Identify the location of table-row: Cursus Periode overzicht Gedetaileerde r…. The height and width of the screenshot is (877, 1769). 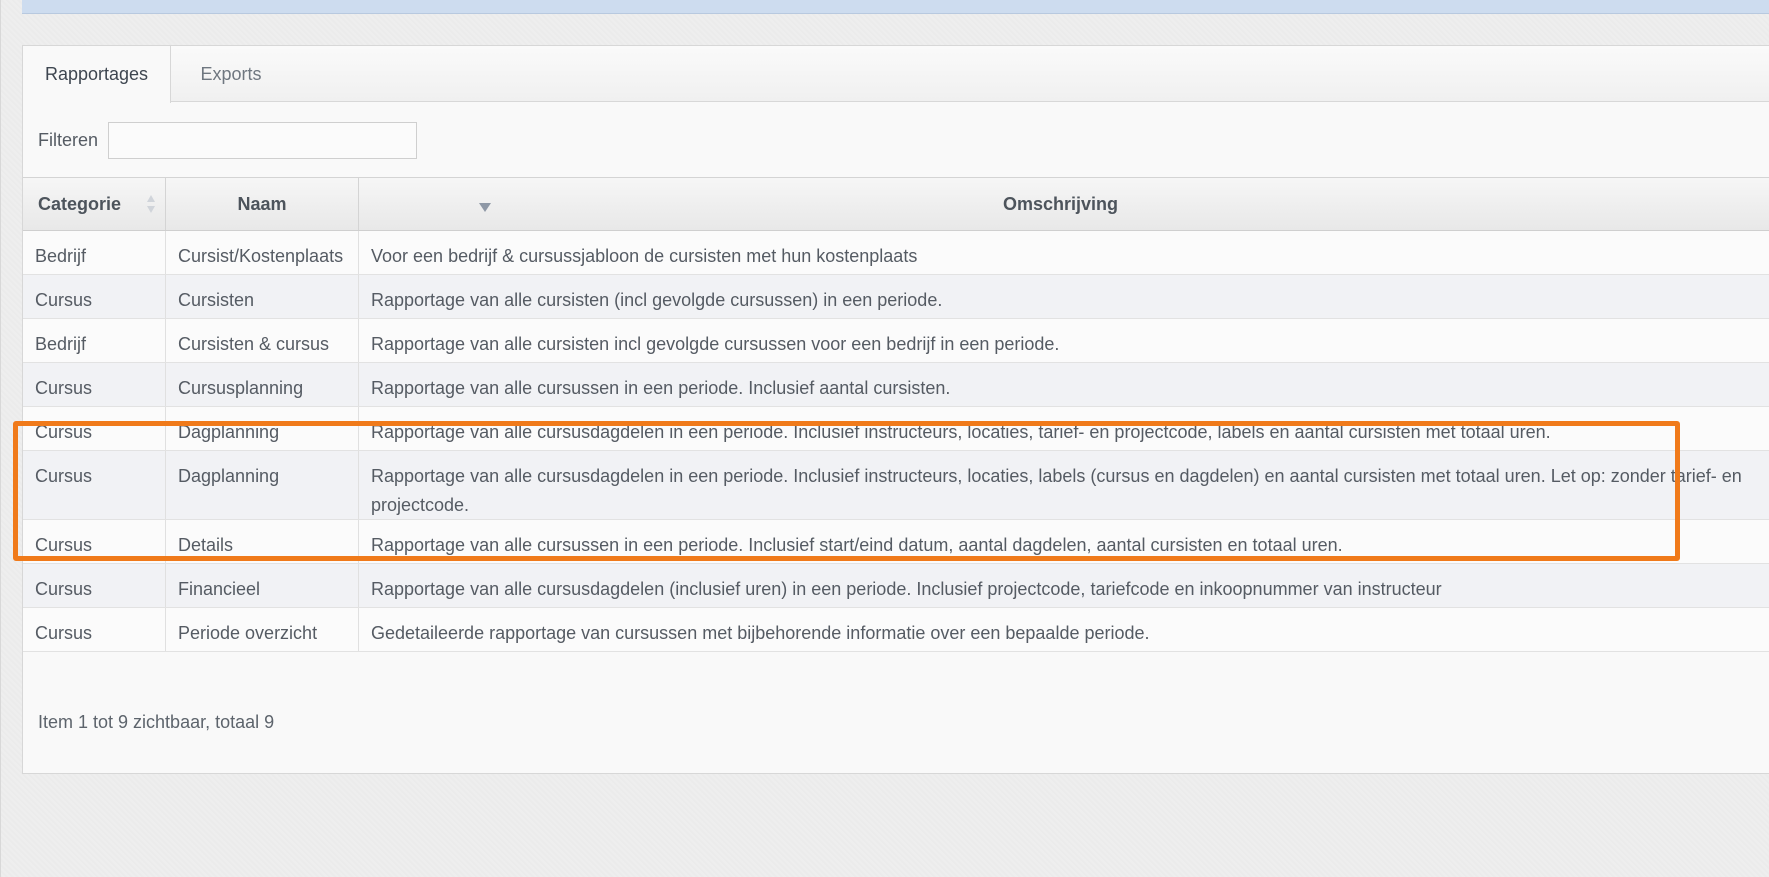
(896, 630).